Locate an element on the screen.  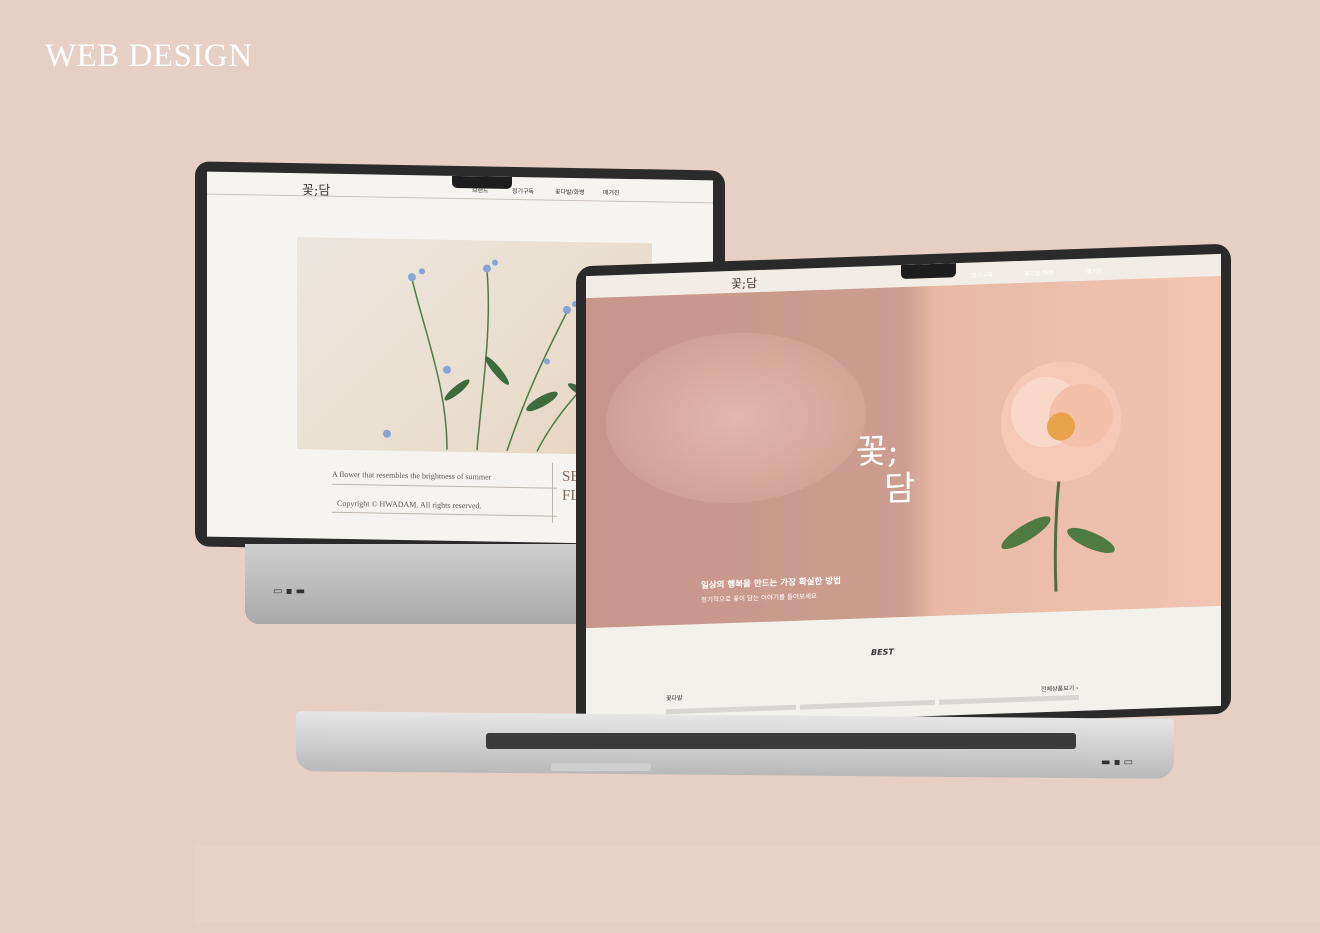
page-heading: WEB DESIGN is located at coordinates (149, 56).